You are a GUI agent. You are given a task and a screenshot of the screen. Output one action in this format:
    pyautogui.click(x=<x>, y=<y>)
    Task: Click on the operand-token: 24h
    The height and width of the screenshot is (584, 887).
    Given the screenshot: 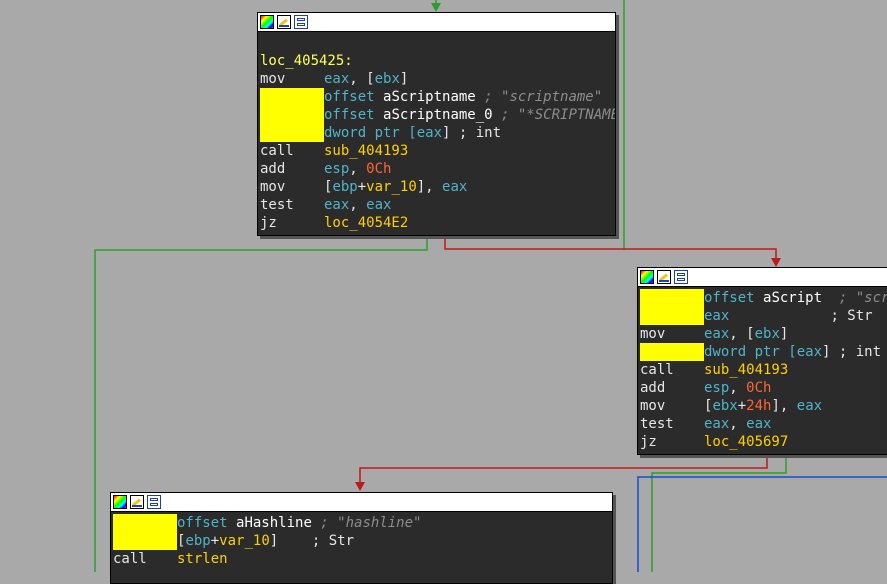 What is the action you would take?
    pyautogui.click(x=759, y=406)
    